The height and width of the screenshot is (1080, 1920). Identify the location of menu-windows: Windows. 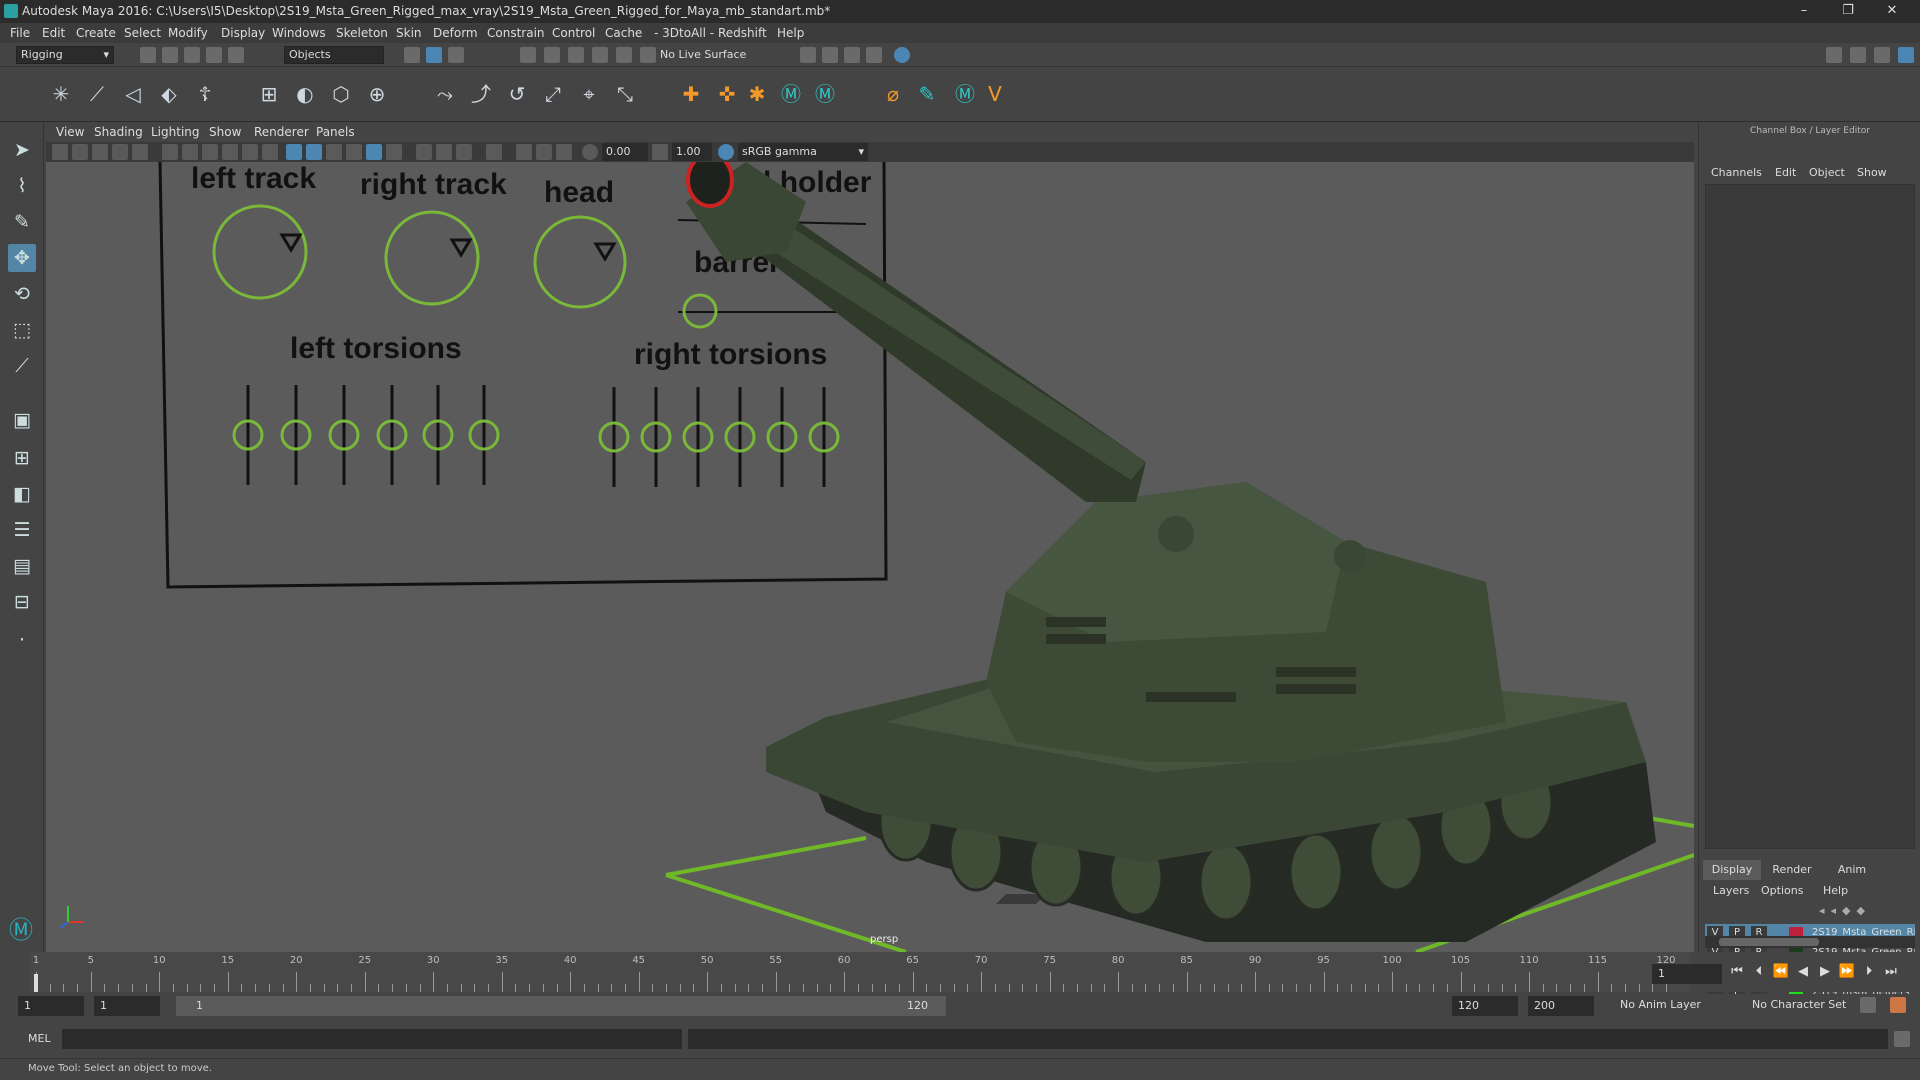
(299, 33).